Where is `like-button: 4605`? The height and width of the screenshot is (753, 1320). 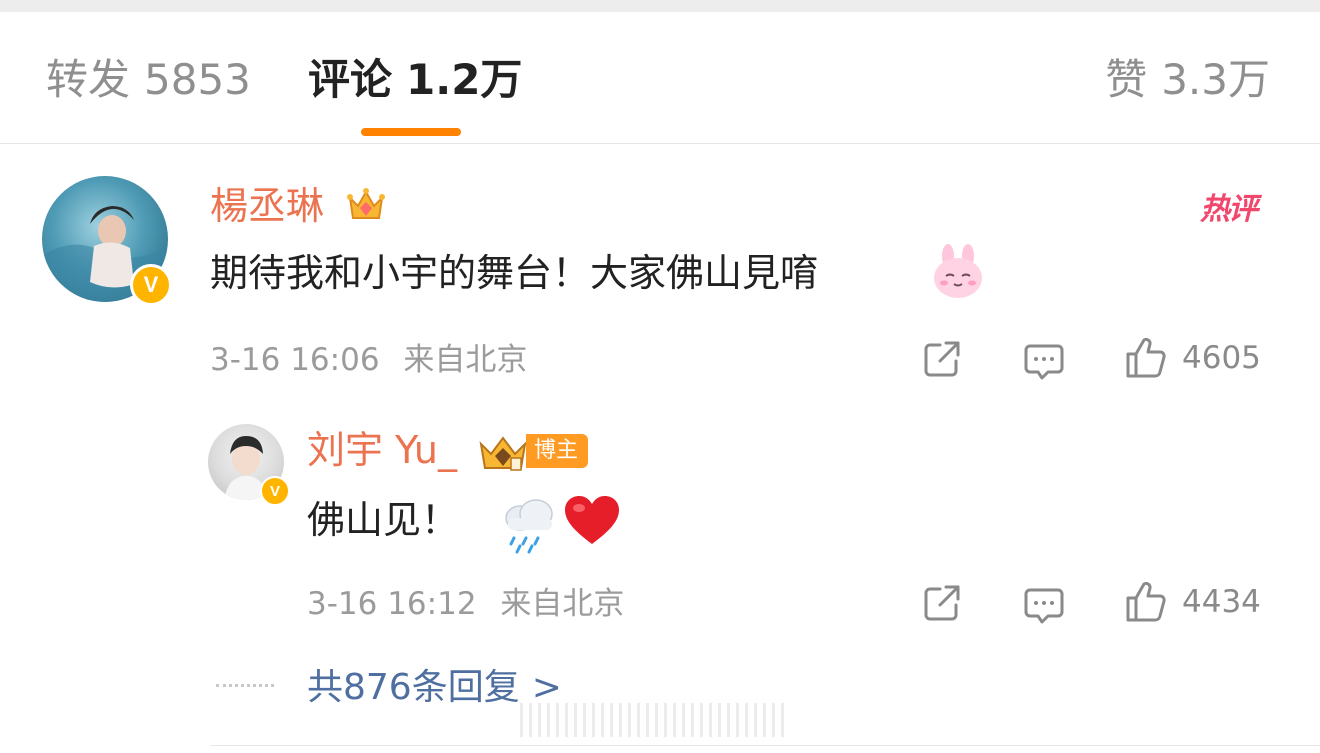 like-button: 4605 is located at coordinates (1192, 358).